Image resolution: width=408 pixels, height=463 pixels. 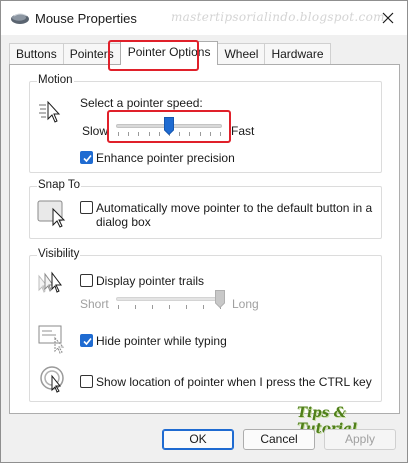 I want to click on pointer-speed-slider-thumb, so click(x=169, y=126).